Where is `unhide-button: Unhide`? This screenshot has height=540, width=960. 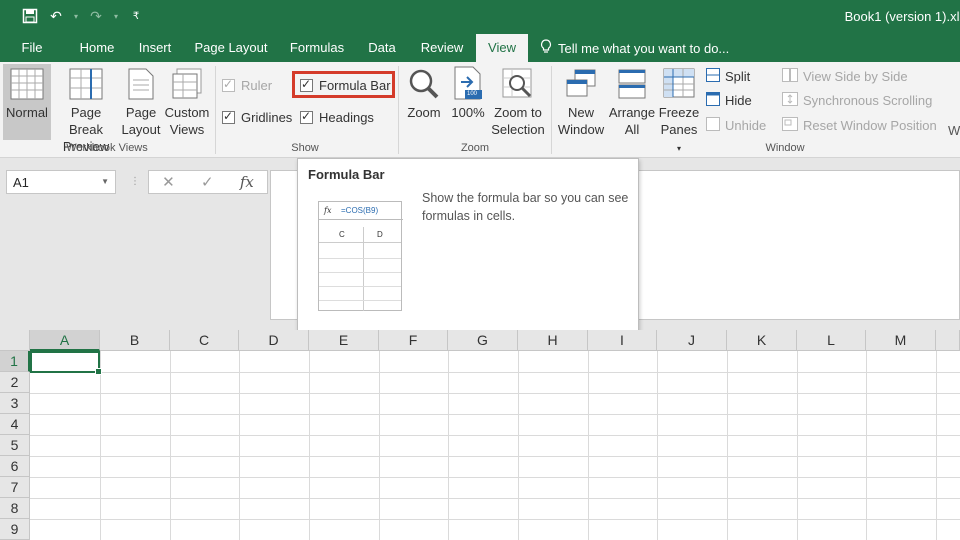
unhide-button: Unhide is located at coordinates (736, 125).